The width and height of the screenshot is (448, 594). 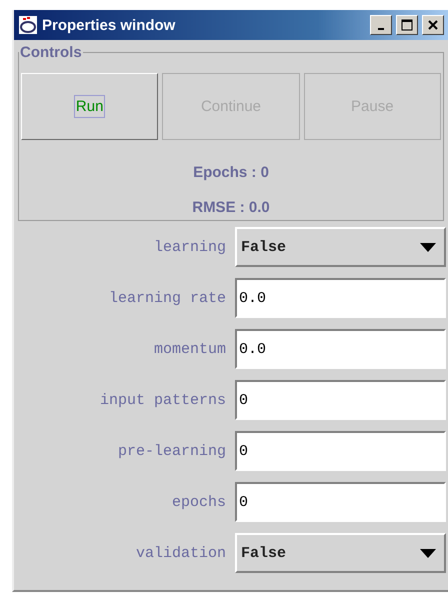 I want to click on minimize-icon, so click(x=381, y=29).